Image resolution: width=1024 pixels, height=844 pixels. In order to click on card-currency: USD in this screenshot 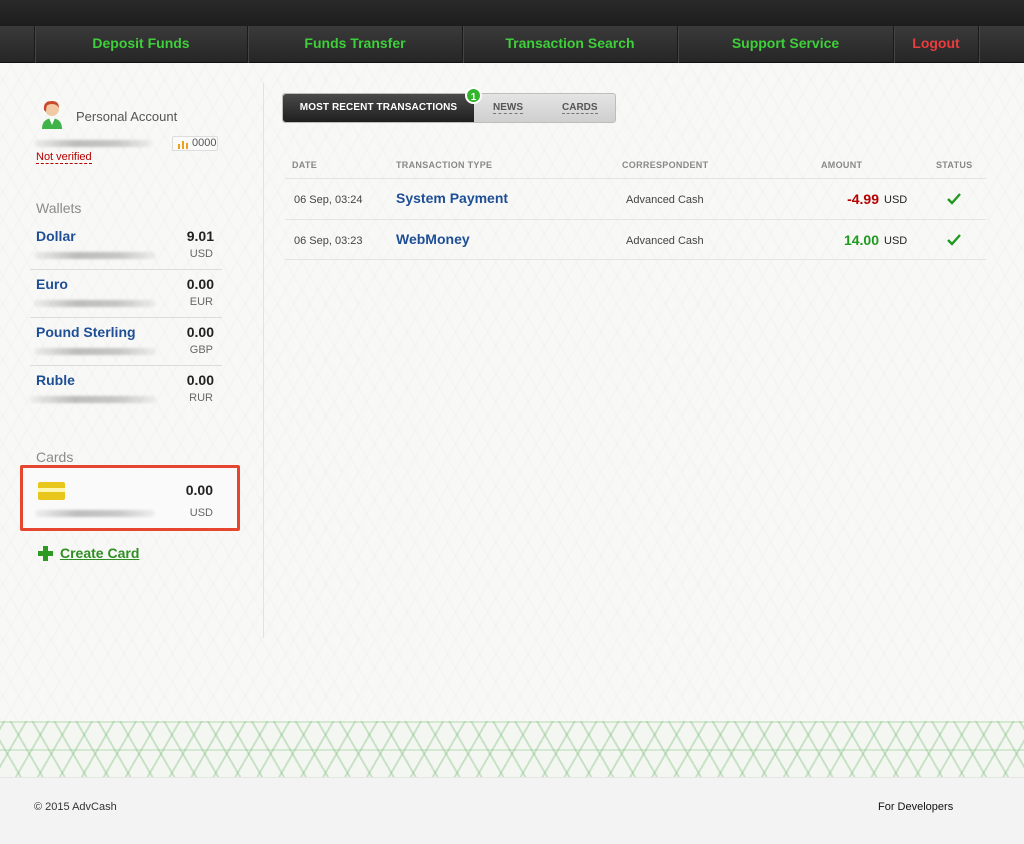, I will do `click(201, 513)`.